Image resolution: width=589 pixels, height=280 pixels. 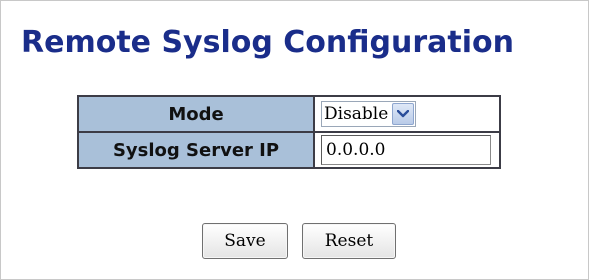 What do you see at coordinates (196, 114) in the screenshot?
I see `mode-label: Mode` at bounding box center [196, 114].